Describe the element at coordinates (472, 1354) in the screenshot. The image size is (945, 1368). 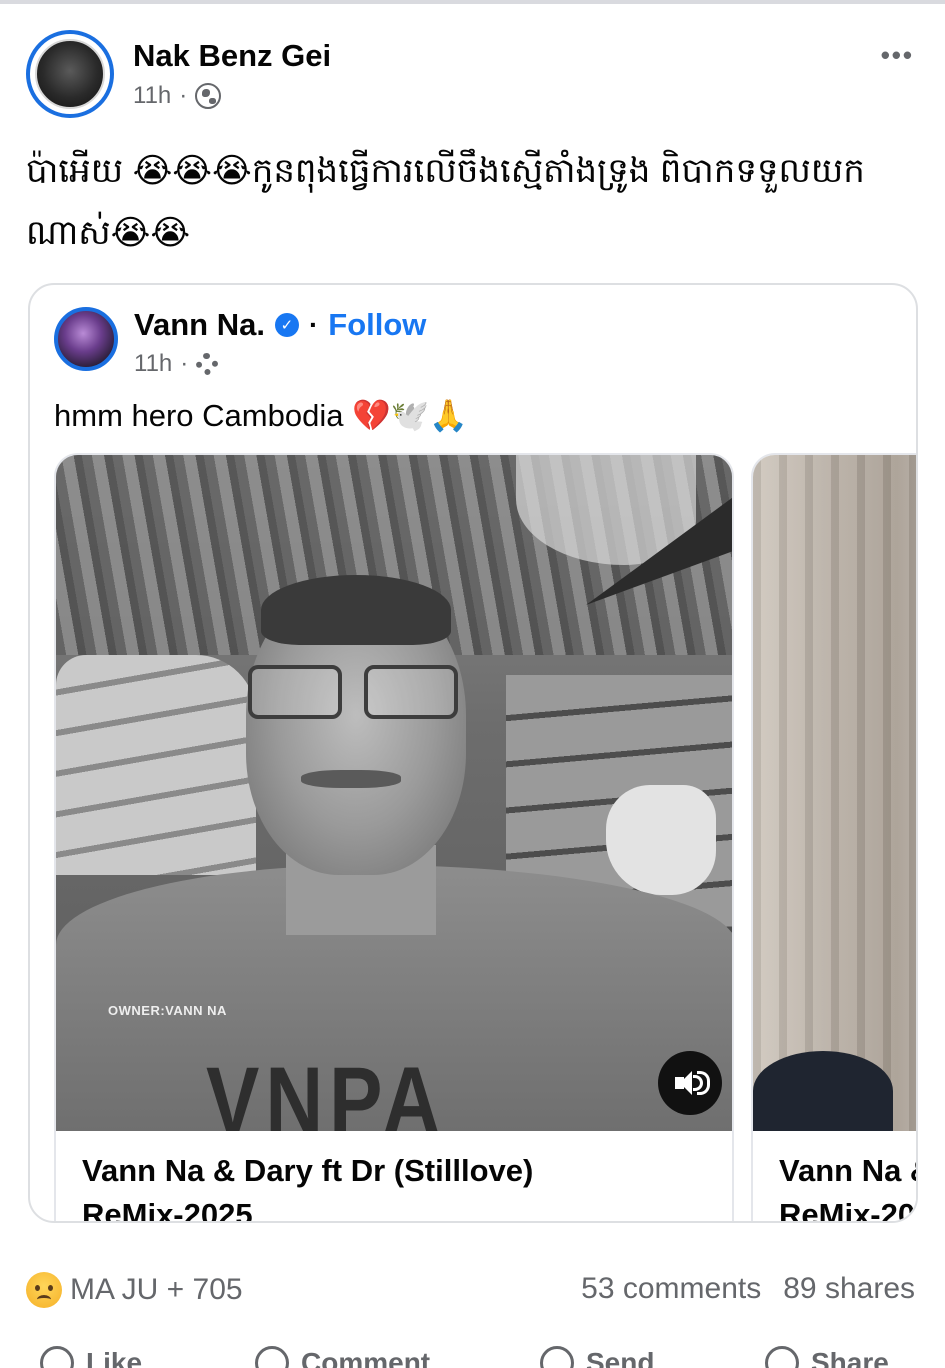
I see `action-bar: Like Comment Send Share` at that location.